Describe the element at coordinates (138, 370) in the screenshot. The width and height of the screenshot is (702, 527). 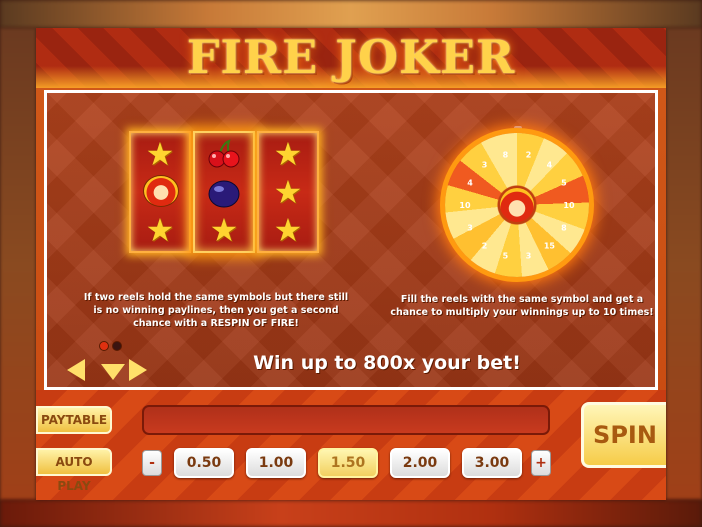
I see `next-page-arrow-icon` at that location.